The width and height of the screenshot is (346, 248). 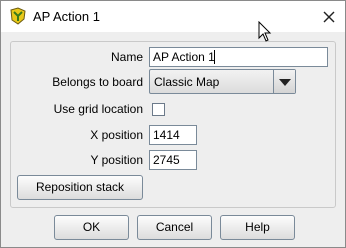 What do you see at coordinates (98, 109) in the screenshot?
I see `grid-label: Use grid location` at bounding box center [98, 109].